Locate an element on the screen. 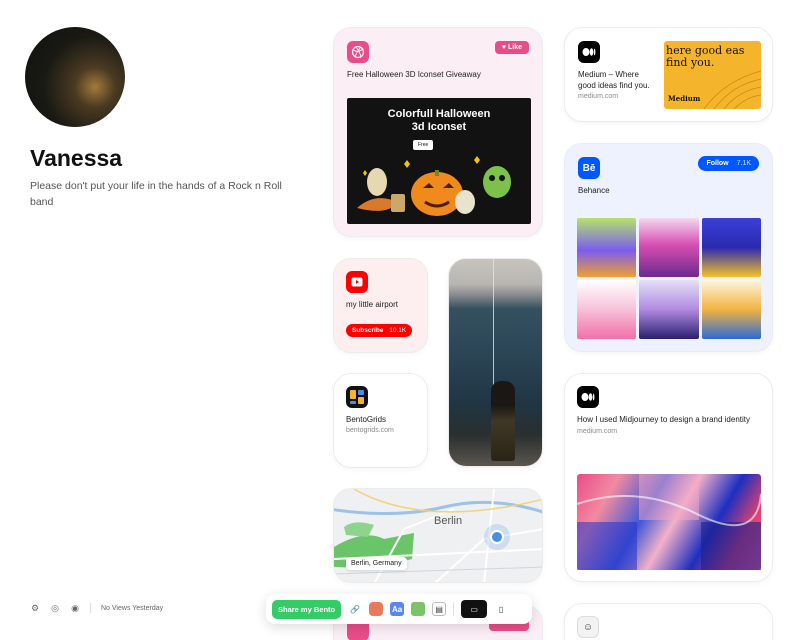 This screenshot has width=800, height=640. youtube-icon is located at coordinates (357, 282).